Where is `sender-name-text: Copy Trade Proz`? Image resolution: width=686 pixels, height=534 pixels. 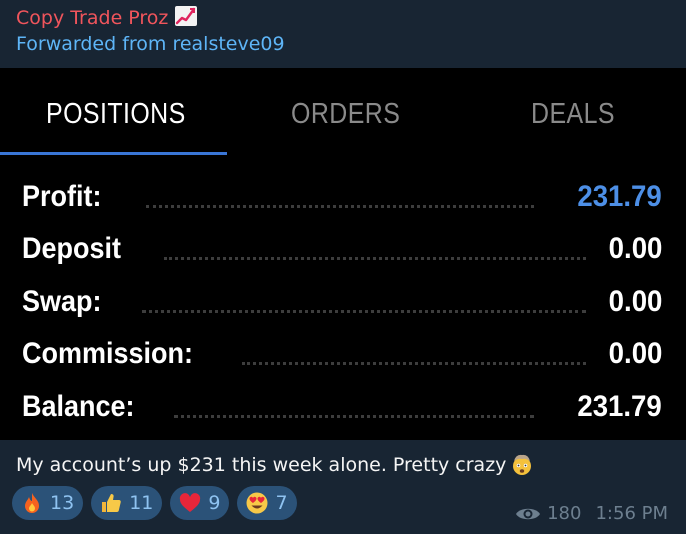
sender-name-text: Copy Trade Proz is located at coordinates (92, 18).